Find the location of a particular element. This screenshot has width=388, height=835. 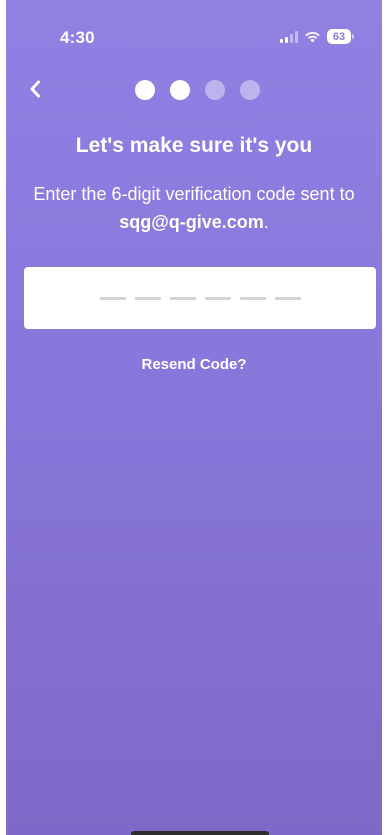

battery-level: 63 is located at coordinates (339, 36).